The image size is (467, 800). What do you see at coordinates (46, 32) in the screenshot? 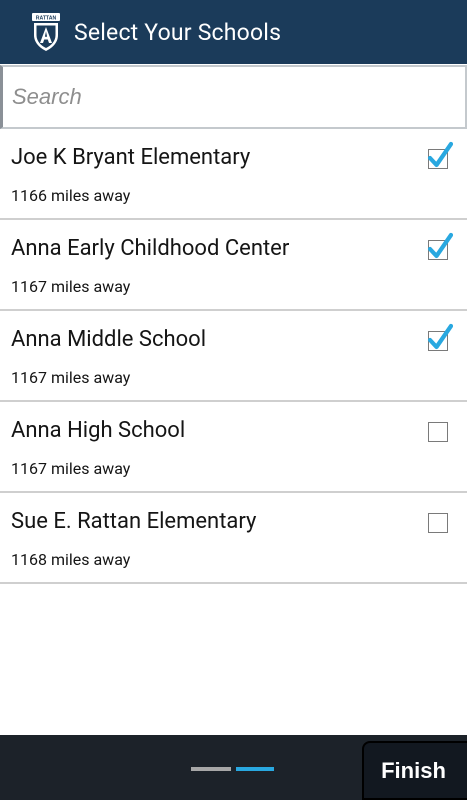
I see `rattan-logo-icon: RATTAN` at bounding box center [46, 32].